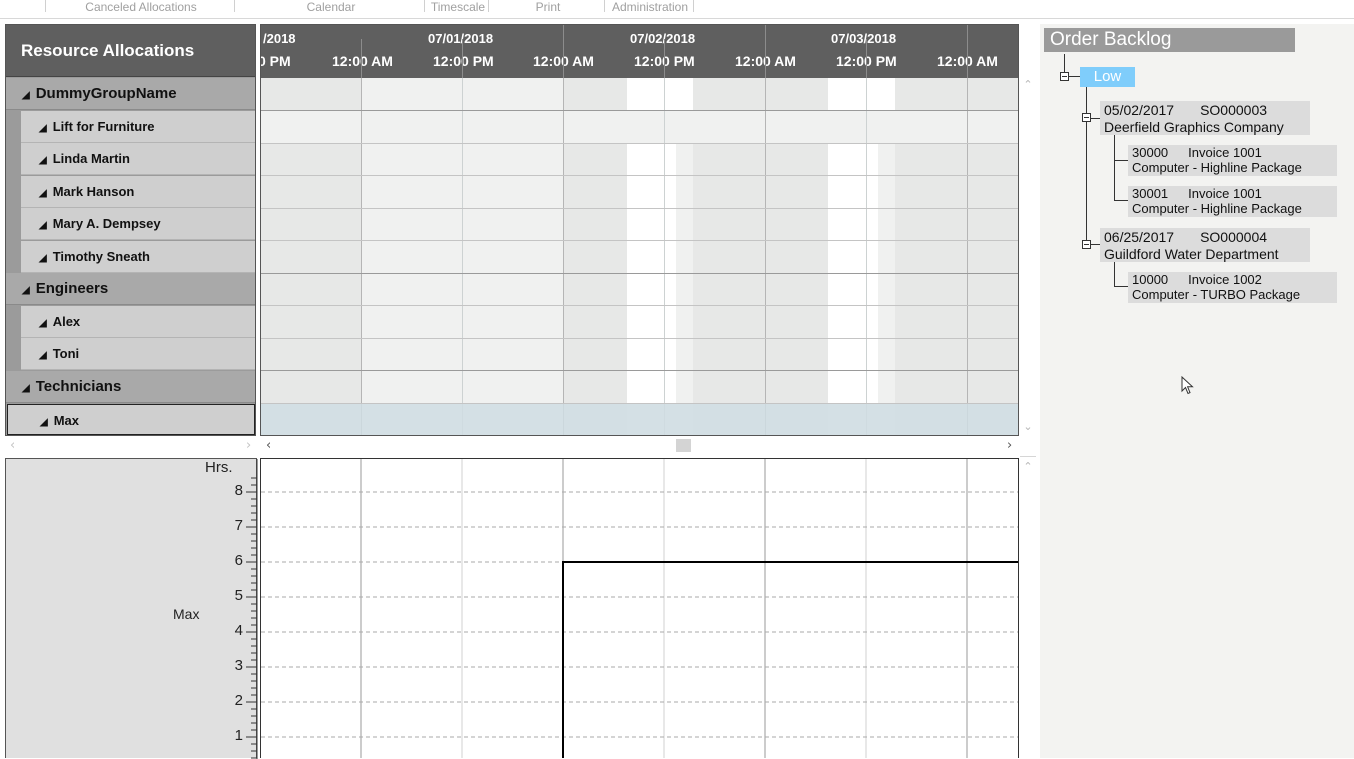 The image size is (1354, 759). What do you see at coordinates (650, 8) in the screenshot?
I see `tab-administration: Administration` at bounding box center [650, 8].